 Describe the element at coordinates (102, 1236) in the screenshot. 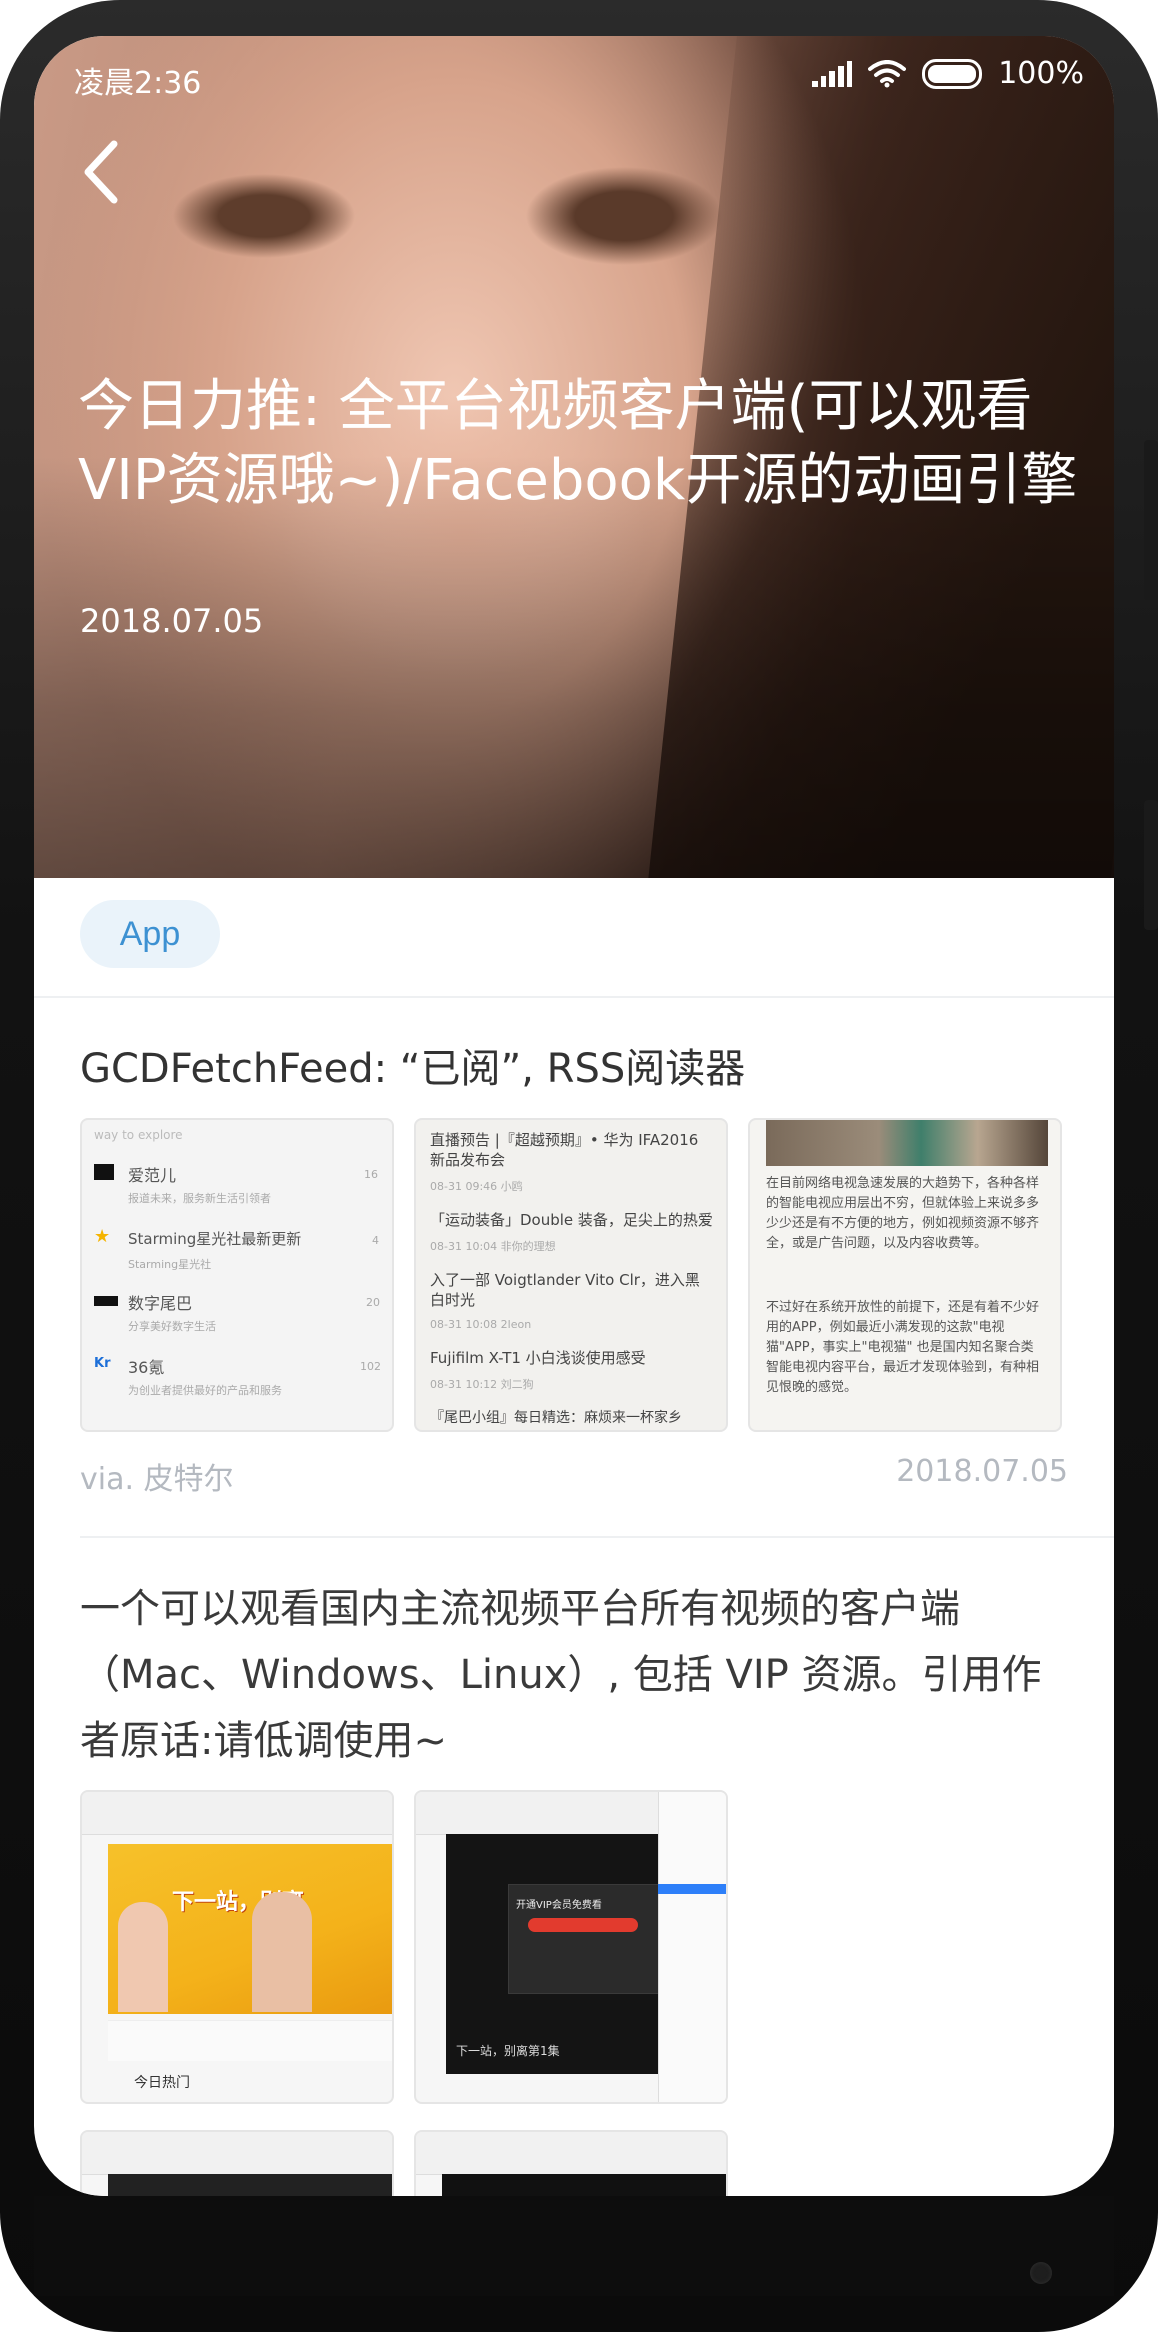

I see `star-icon: ★` at that location.